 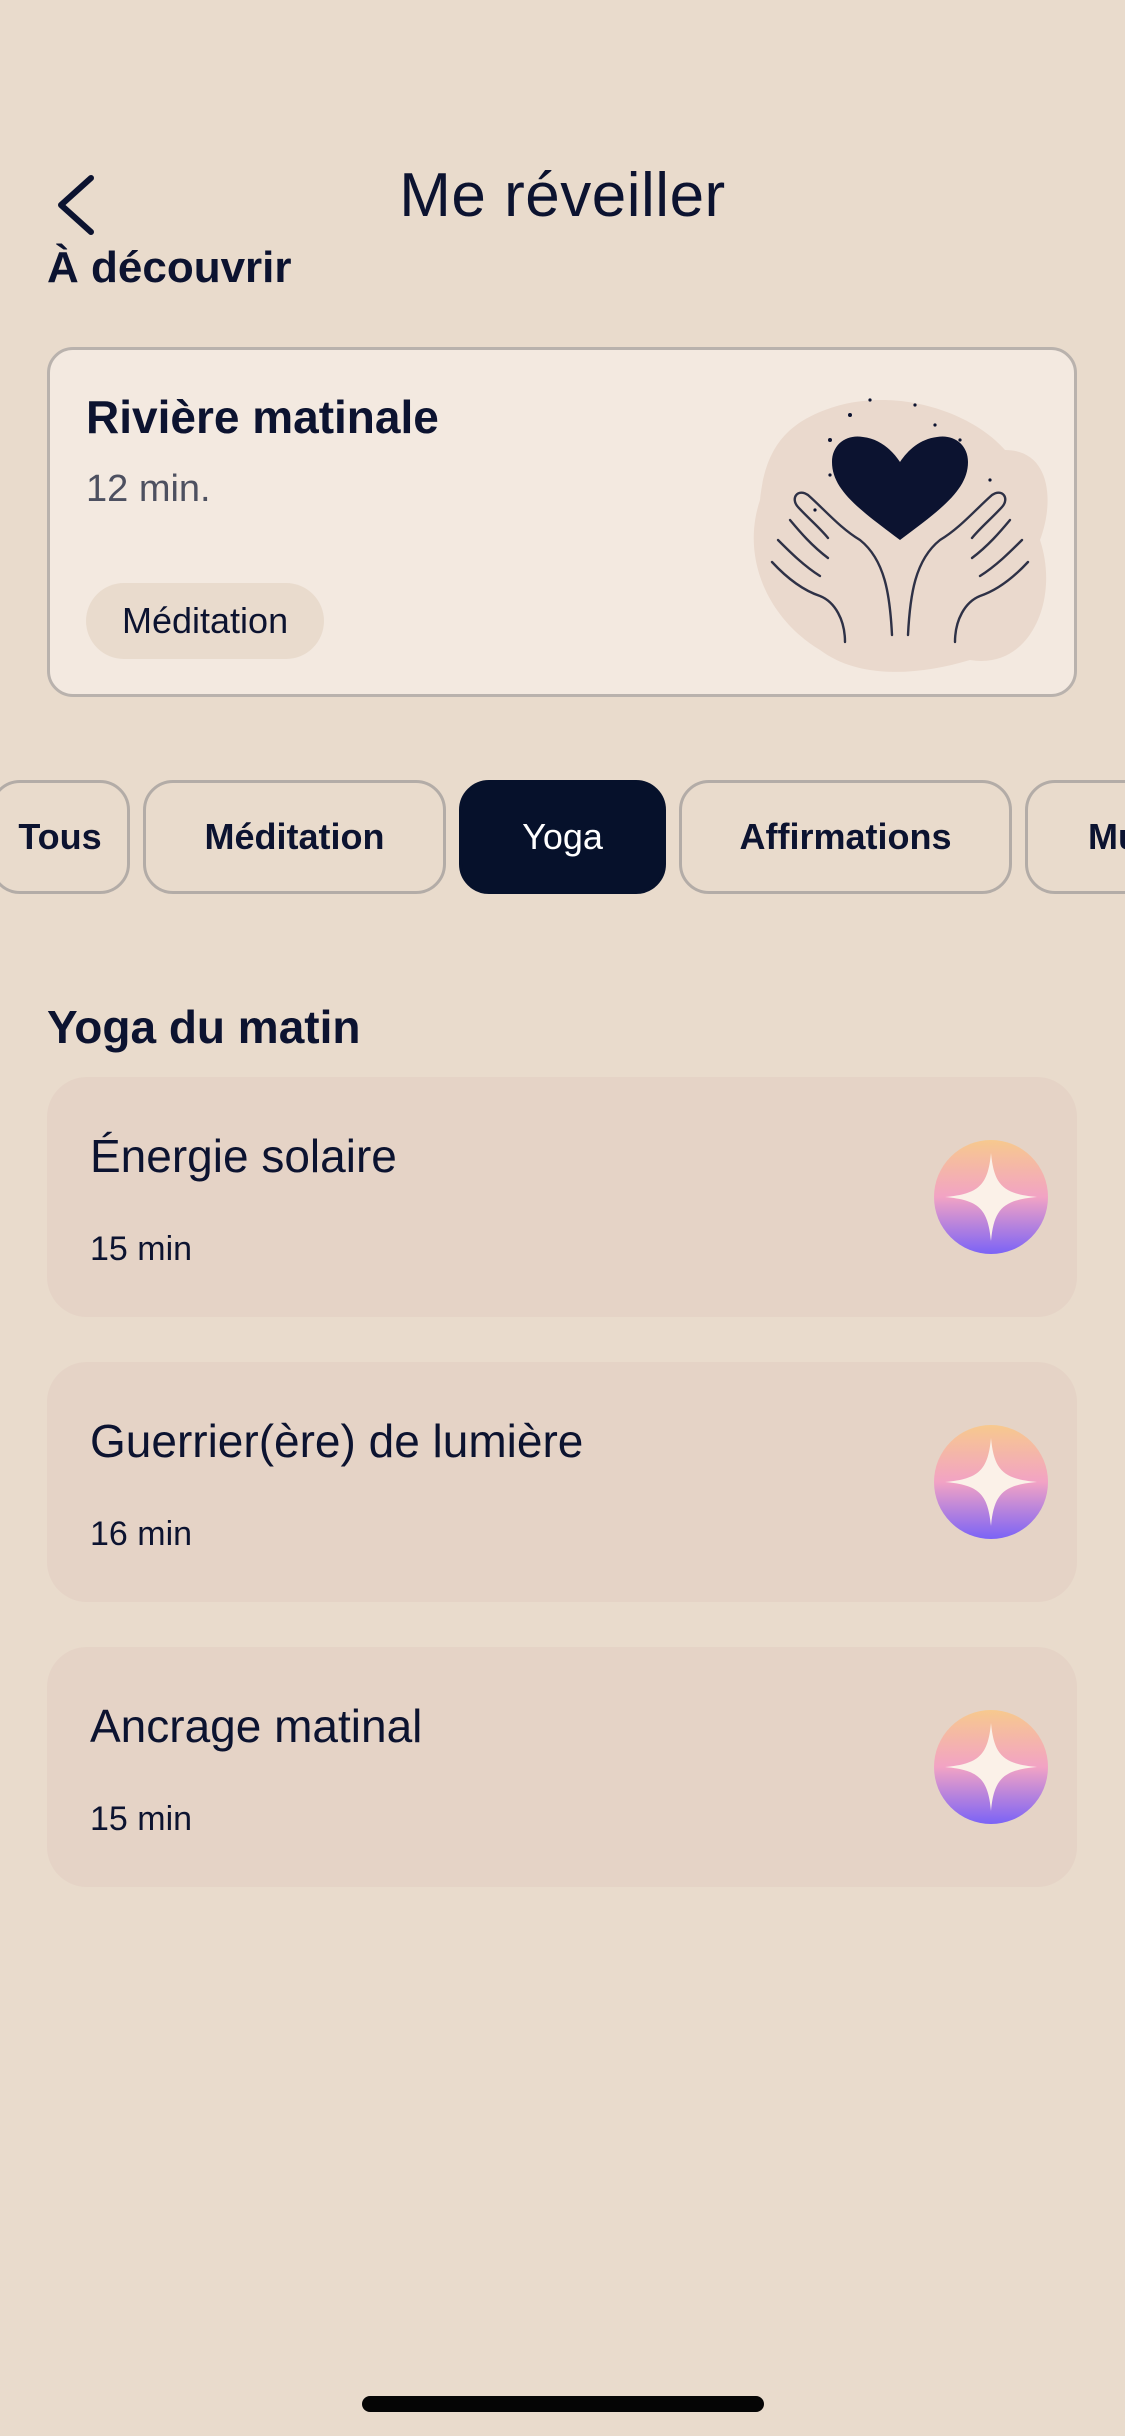 What do you see at coordinates (562, 1482) in the screenshot?
I see `session-card: Guerrier(ère) de lumière 16 min` at bounding box center [562, 1482].